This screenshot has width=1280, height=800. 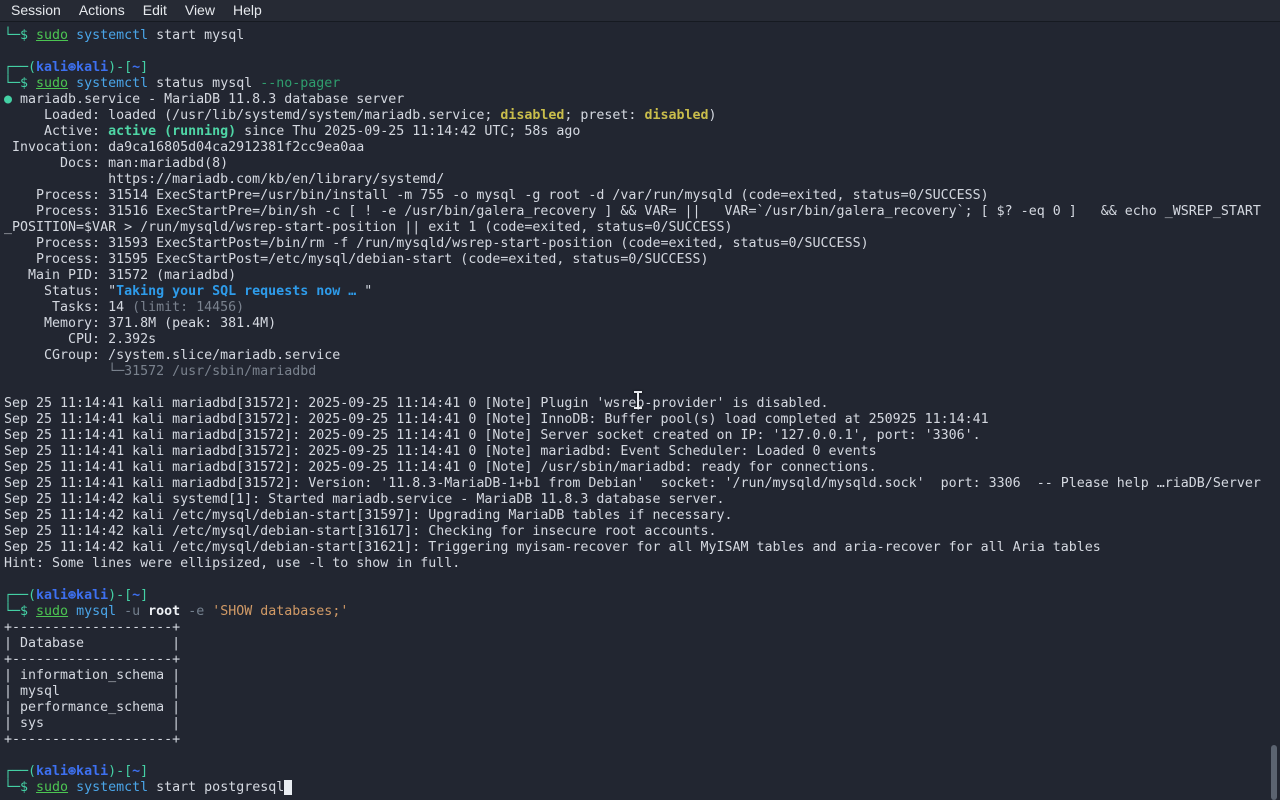 I want to click on text-segment: -u, so click(x=132, y=611).